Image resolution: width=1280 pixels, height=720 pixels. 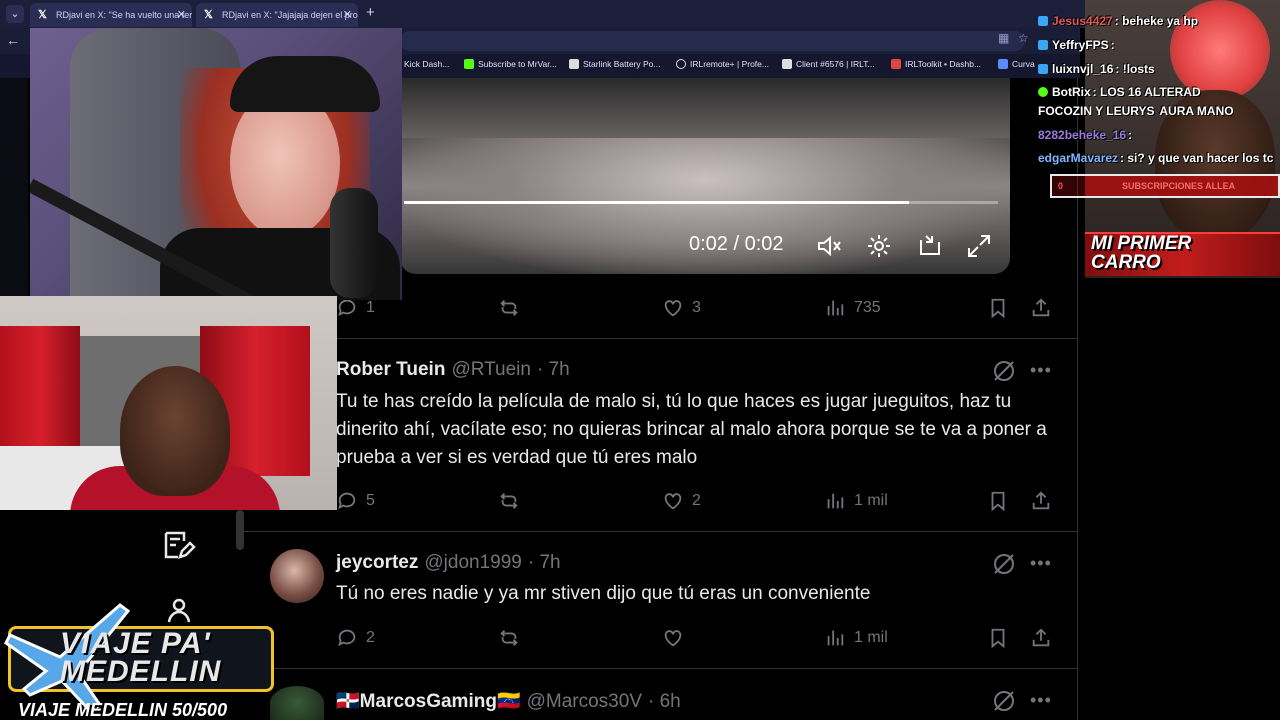 I want to click on like-button: 2, so click(x=681, y=501).